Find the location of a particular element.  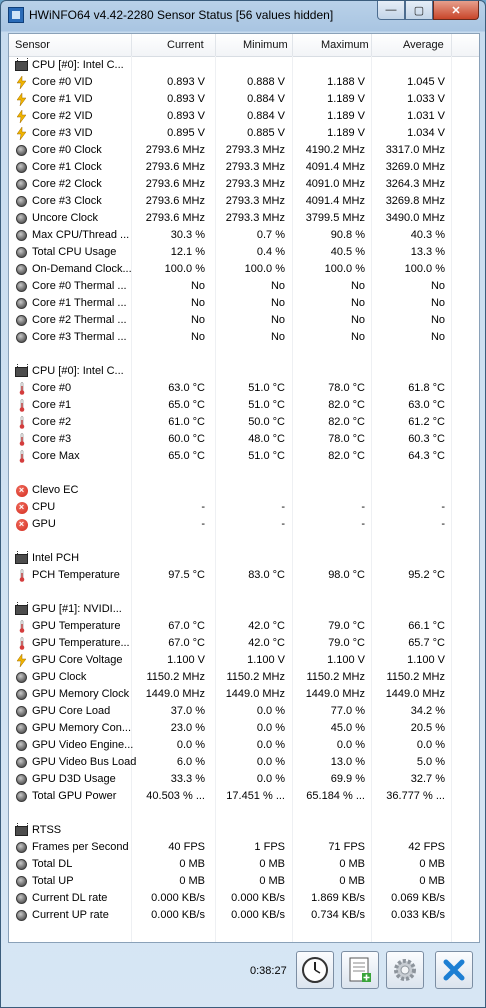

value-average: 3490.0 MHz is located at coordinates (415, 218).